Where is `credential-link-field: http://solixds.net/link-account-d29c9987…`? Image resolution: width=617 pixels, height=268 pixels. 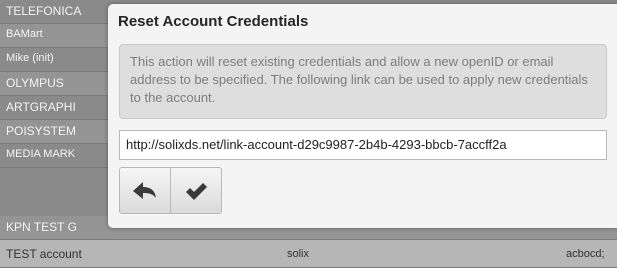 credential-link-field: http://solixds.net/link-account-d29c9987… is located at coordinates (363, 145).